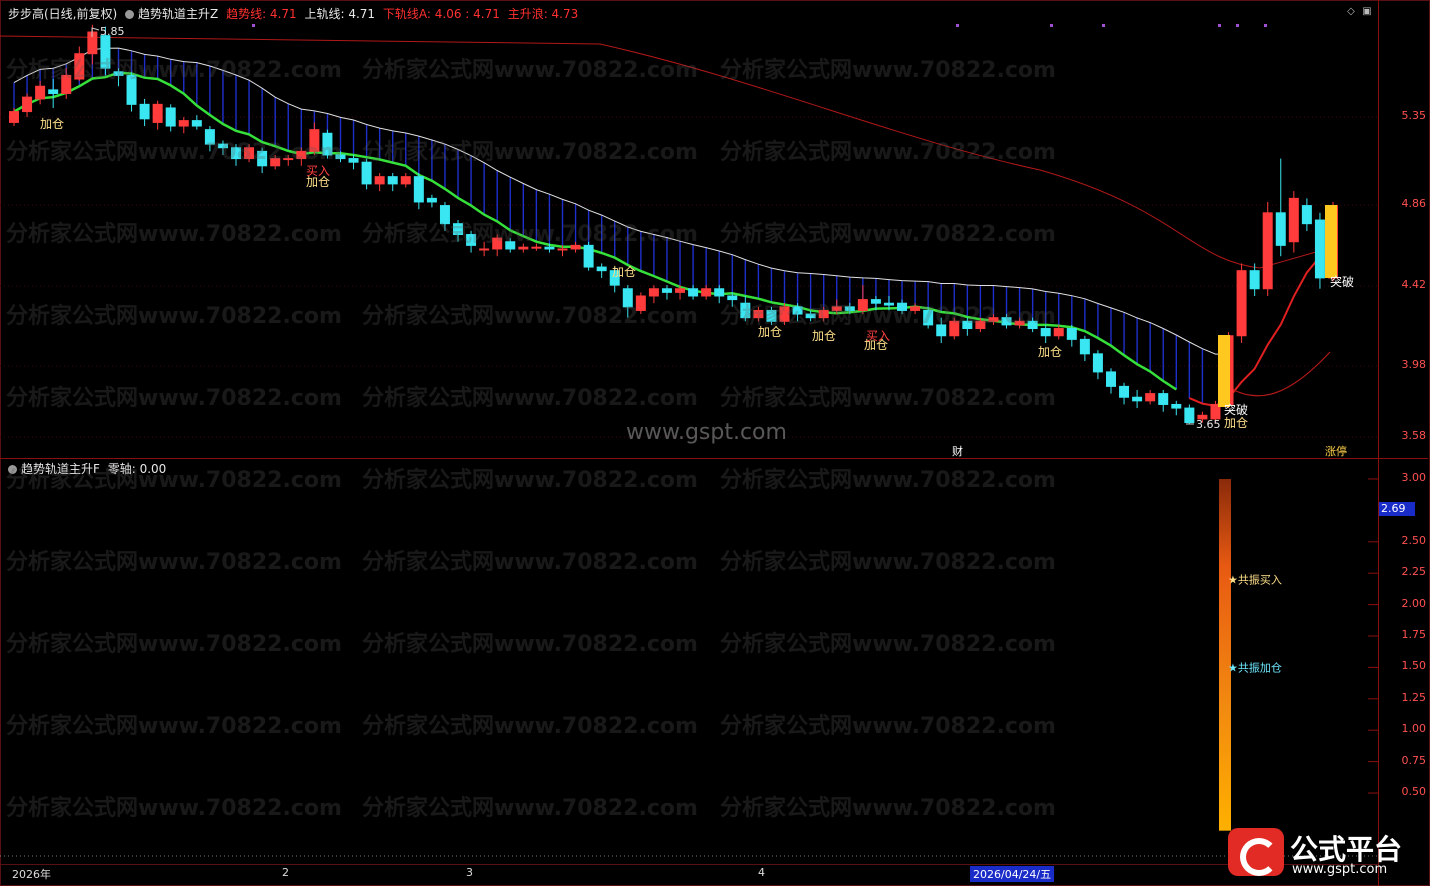 The width and height of the screenshot is (1430, 886). I want to click on date-label: 2, so click(285, 872).